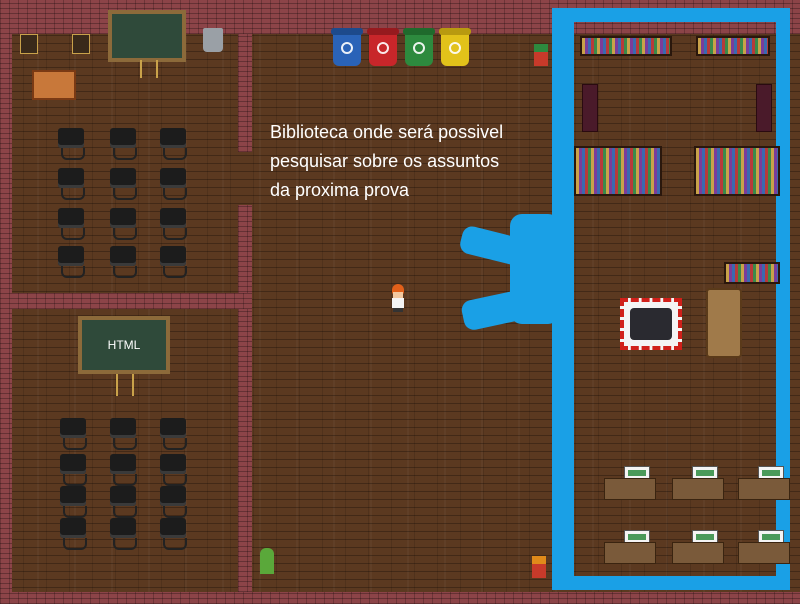 The width and height of the screenshot is (800, 604). I want to click on recycle-bin-red, so click(383, 47).